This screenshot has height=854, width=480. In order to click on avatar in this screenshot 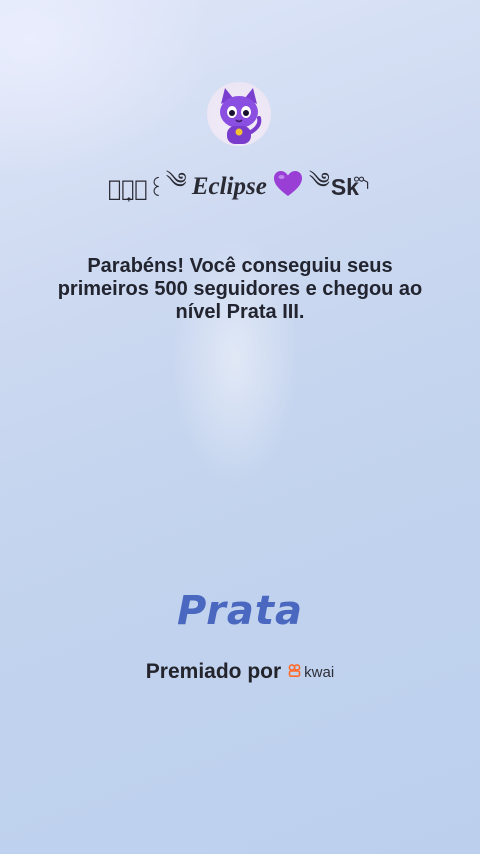, I will do `click(239, 114)`.